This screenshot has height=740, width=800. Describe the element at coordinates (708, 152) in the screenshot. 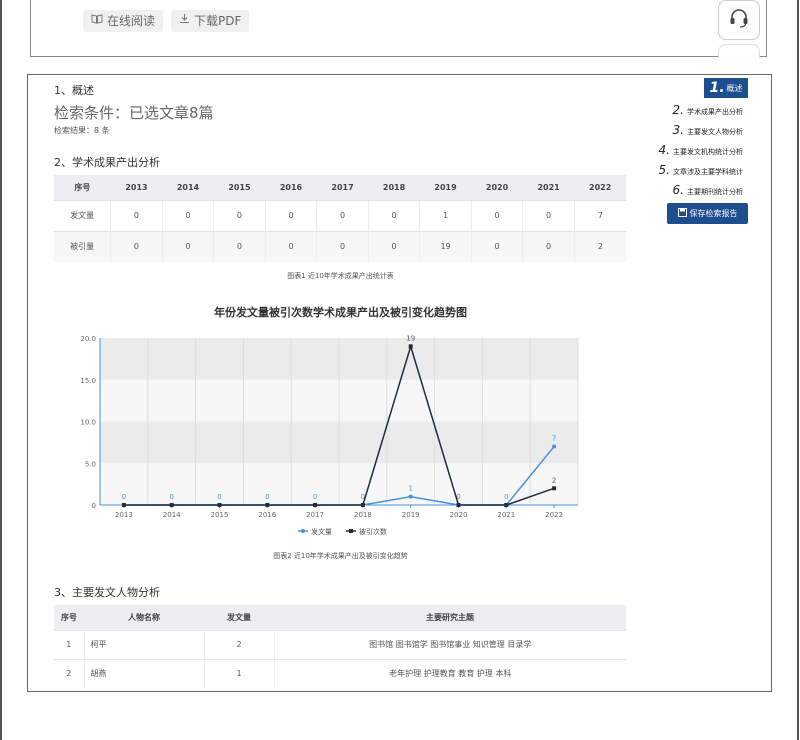

I see `nav-label: 主要发文机构统计分析` at that location.